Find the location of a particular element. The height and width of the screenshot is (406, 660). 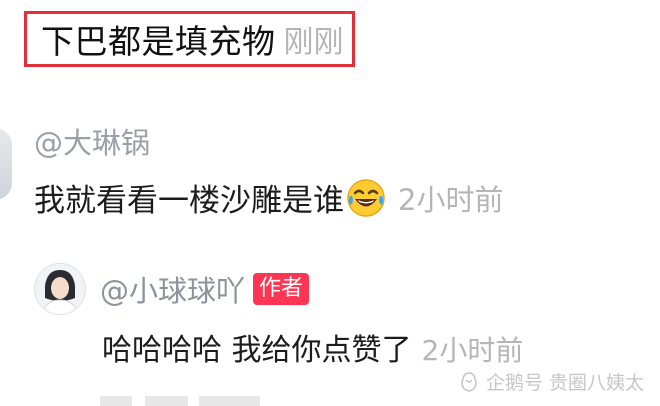

reply-comment: 我就看看一楼沙雕是谁 2小时前 is located at coordinates (268, 197).